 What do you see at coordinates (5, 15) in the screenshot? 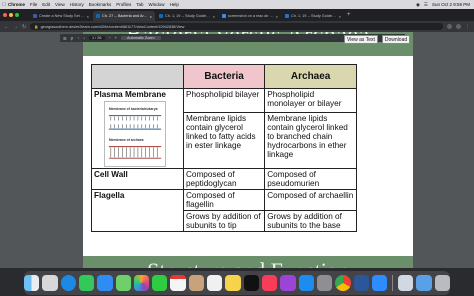
I see `close-window-button` at bounding box center [5, 15].